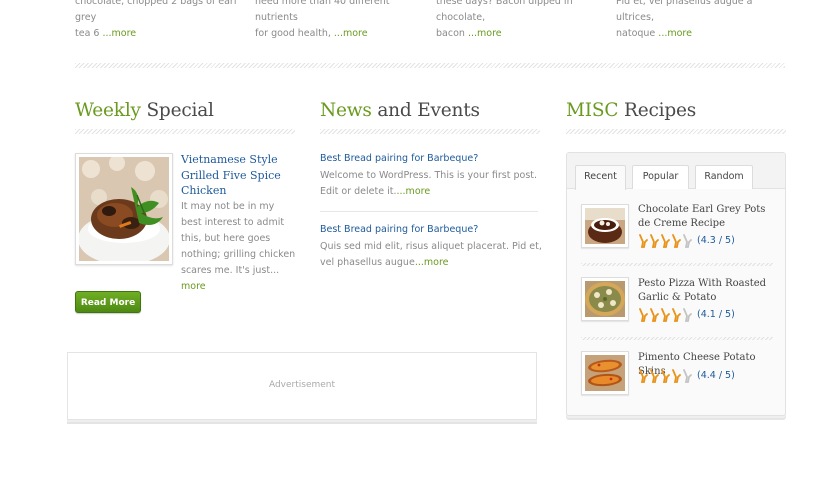 This screenshot has height=484, width=836. Describe the element at coordinates (631, 110) in the screenshot. I see `misc-recipes-heading: MISC Recipes` at that location.